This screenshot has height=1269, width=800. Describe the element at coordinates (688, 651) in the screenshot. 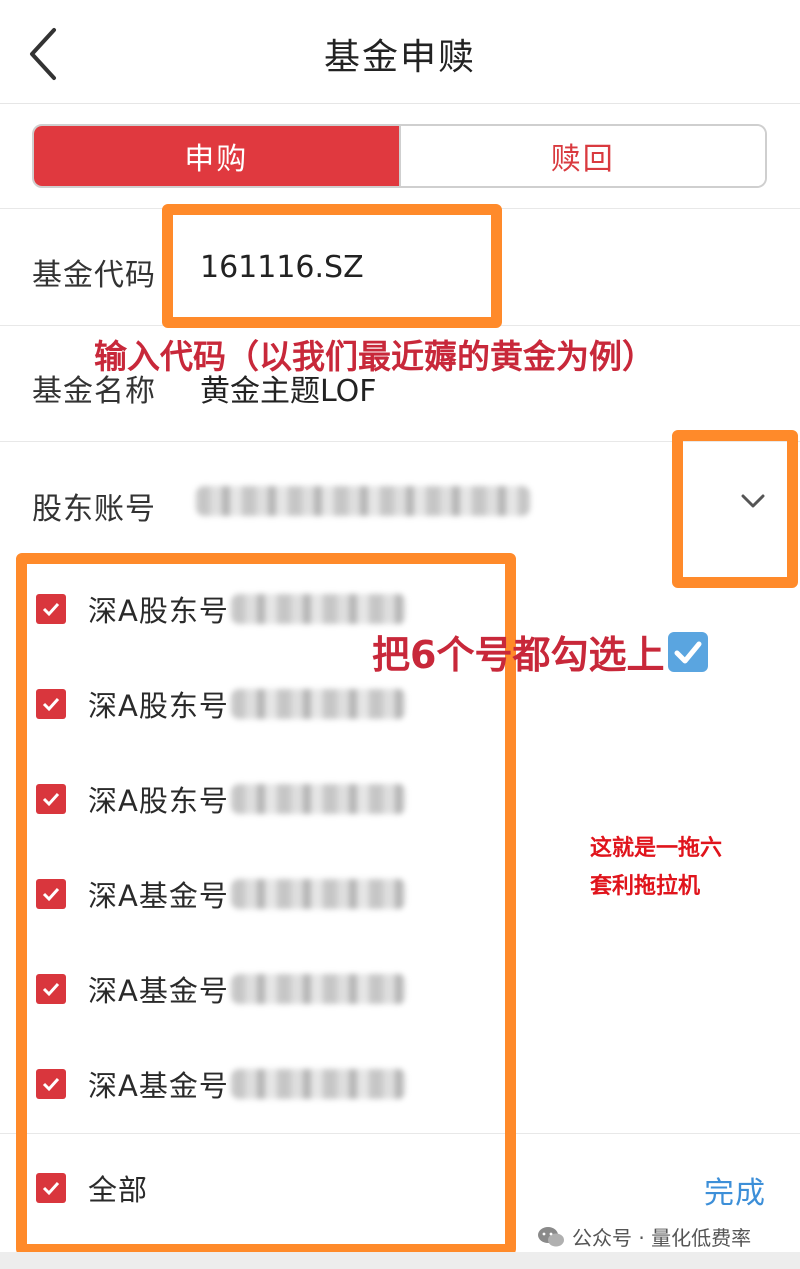

I see `checkmark-emoji-icon` at that location.